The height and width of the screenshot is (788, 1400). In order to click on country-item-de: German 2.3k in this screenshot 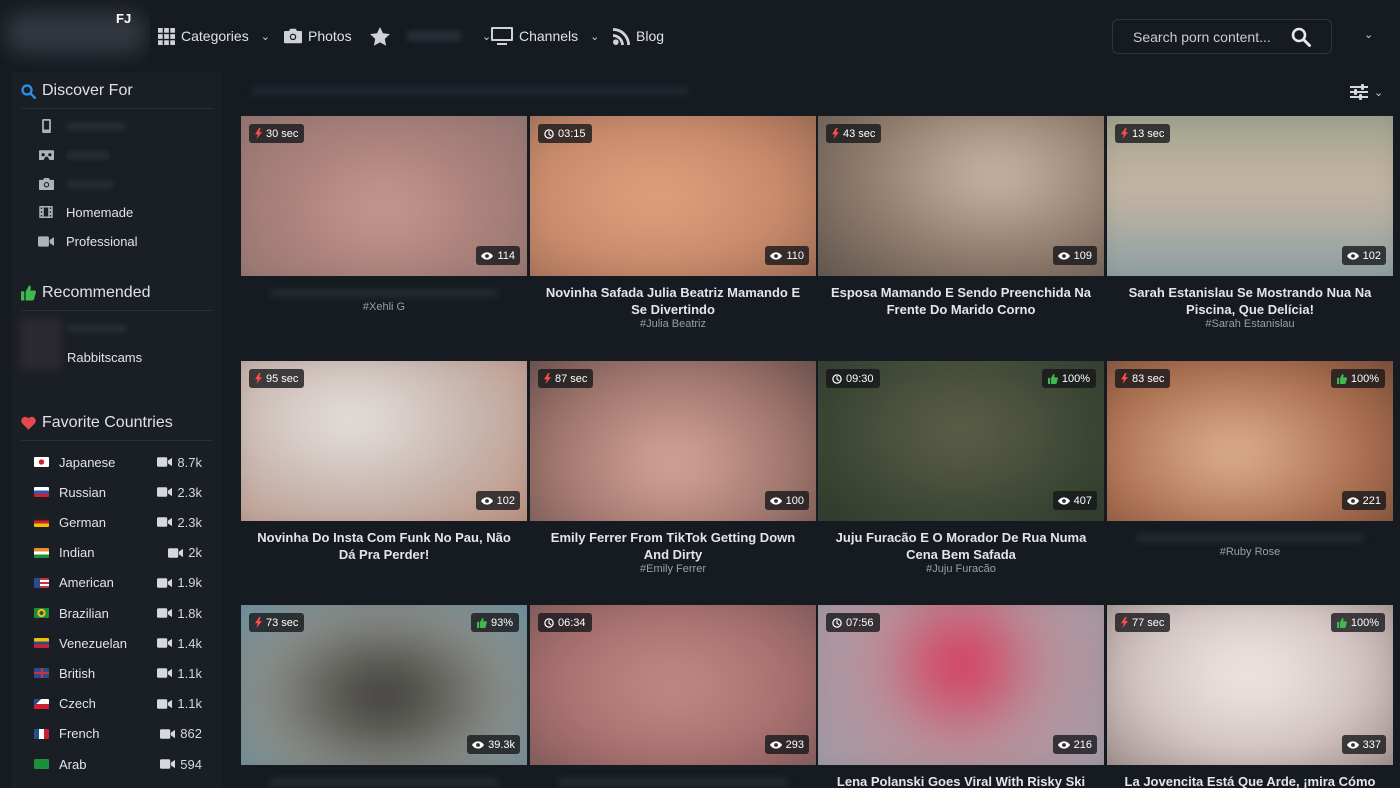, I will do `click(118, 522)`.